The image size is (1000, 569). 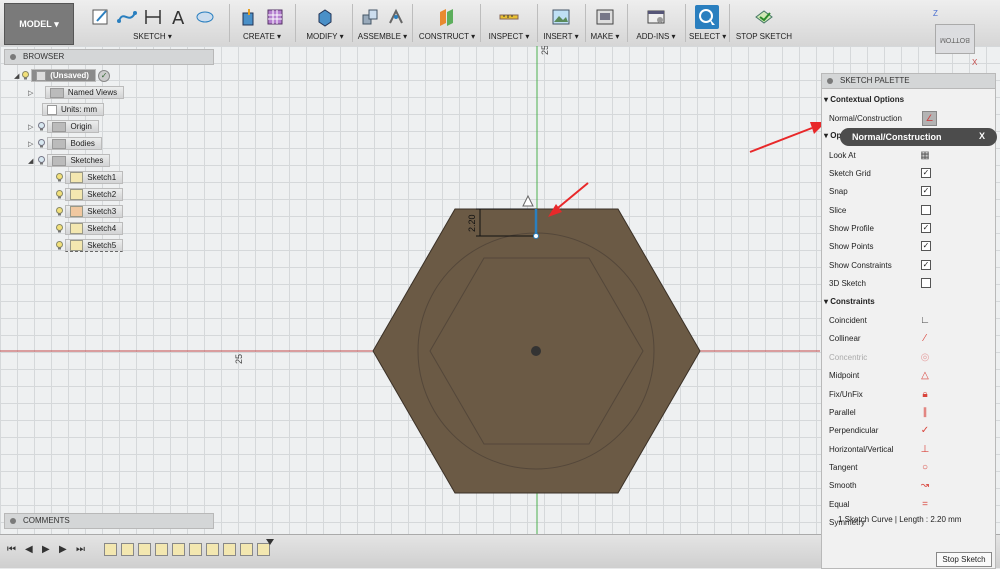 I want to click on constraint-fix-unfix: Fix/UnFix 🔒︎, so click(x=909, y=394).